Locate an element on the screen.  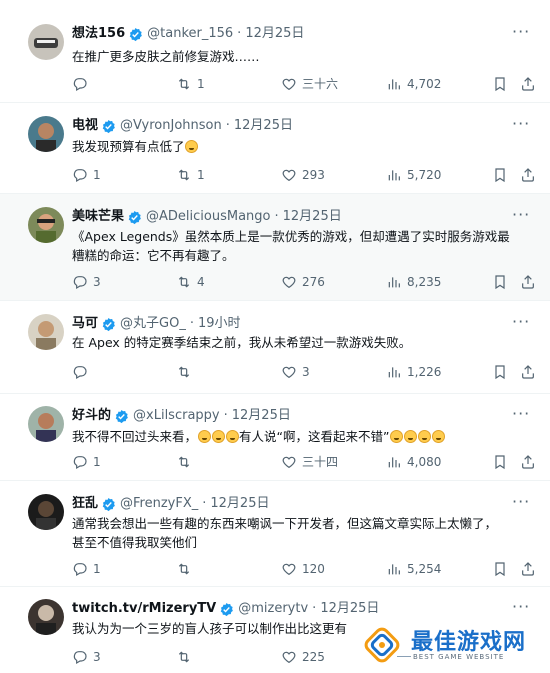
author-handle: @丸子GO_ is located at coordinates (153, 324).